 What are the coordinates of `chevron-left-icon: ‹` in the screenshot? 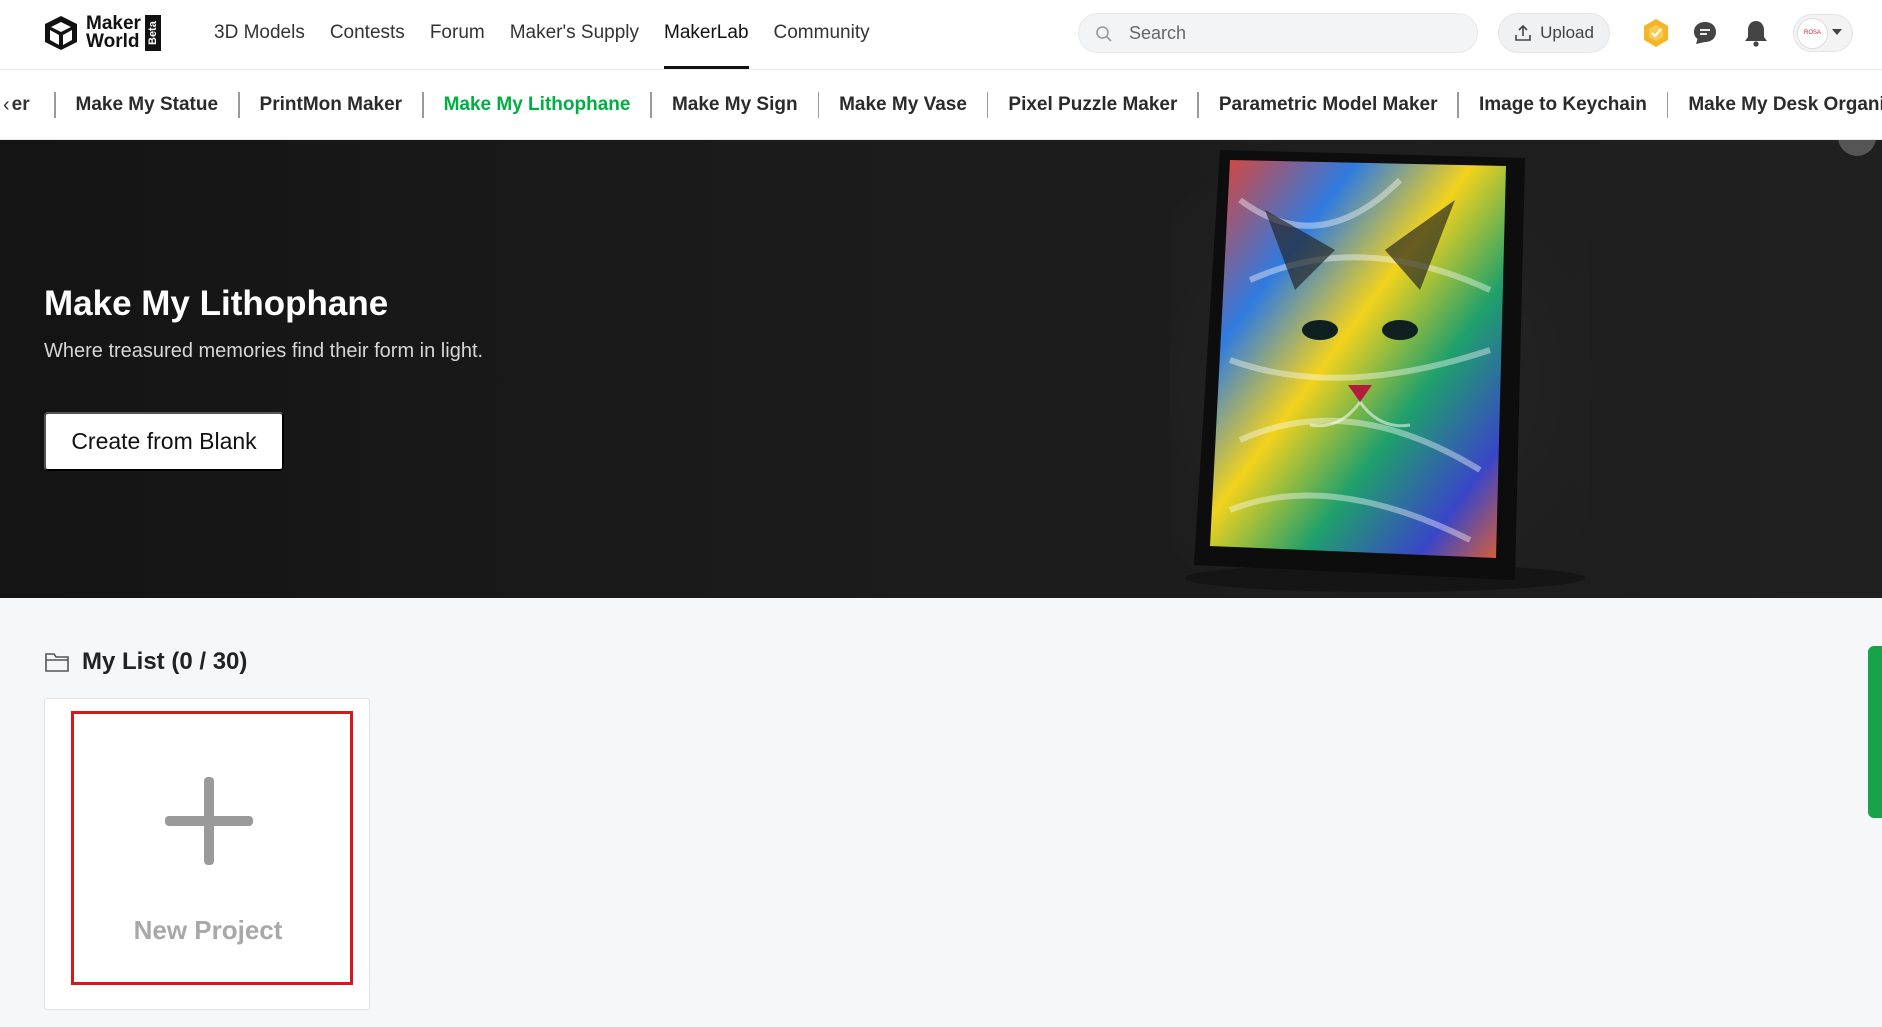 It's located at (6, 104).